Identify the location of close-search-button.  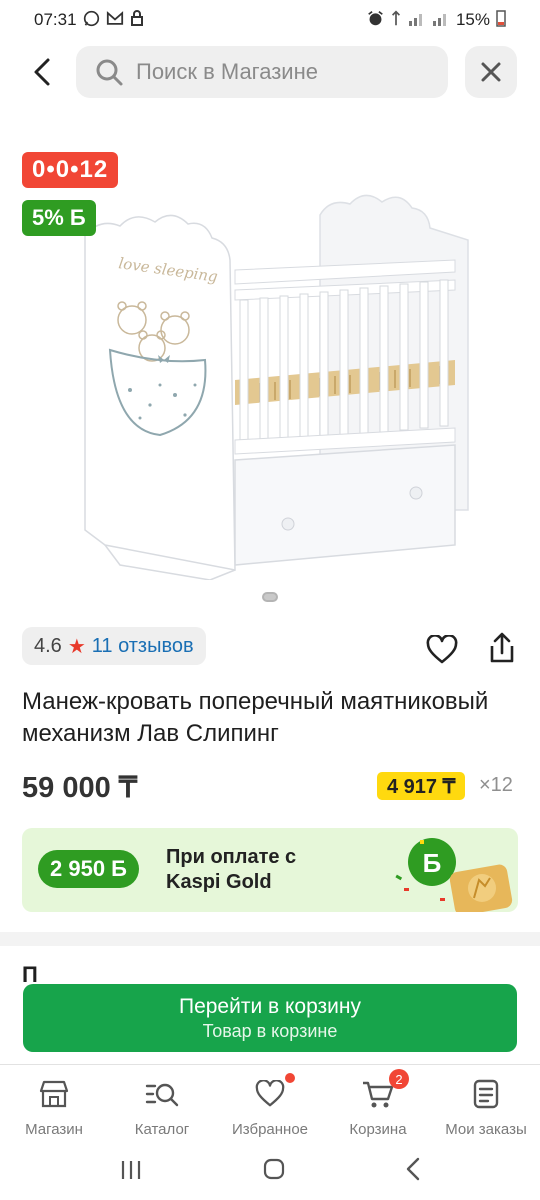
(491, 72).